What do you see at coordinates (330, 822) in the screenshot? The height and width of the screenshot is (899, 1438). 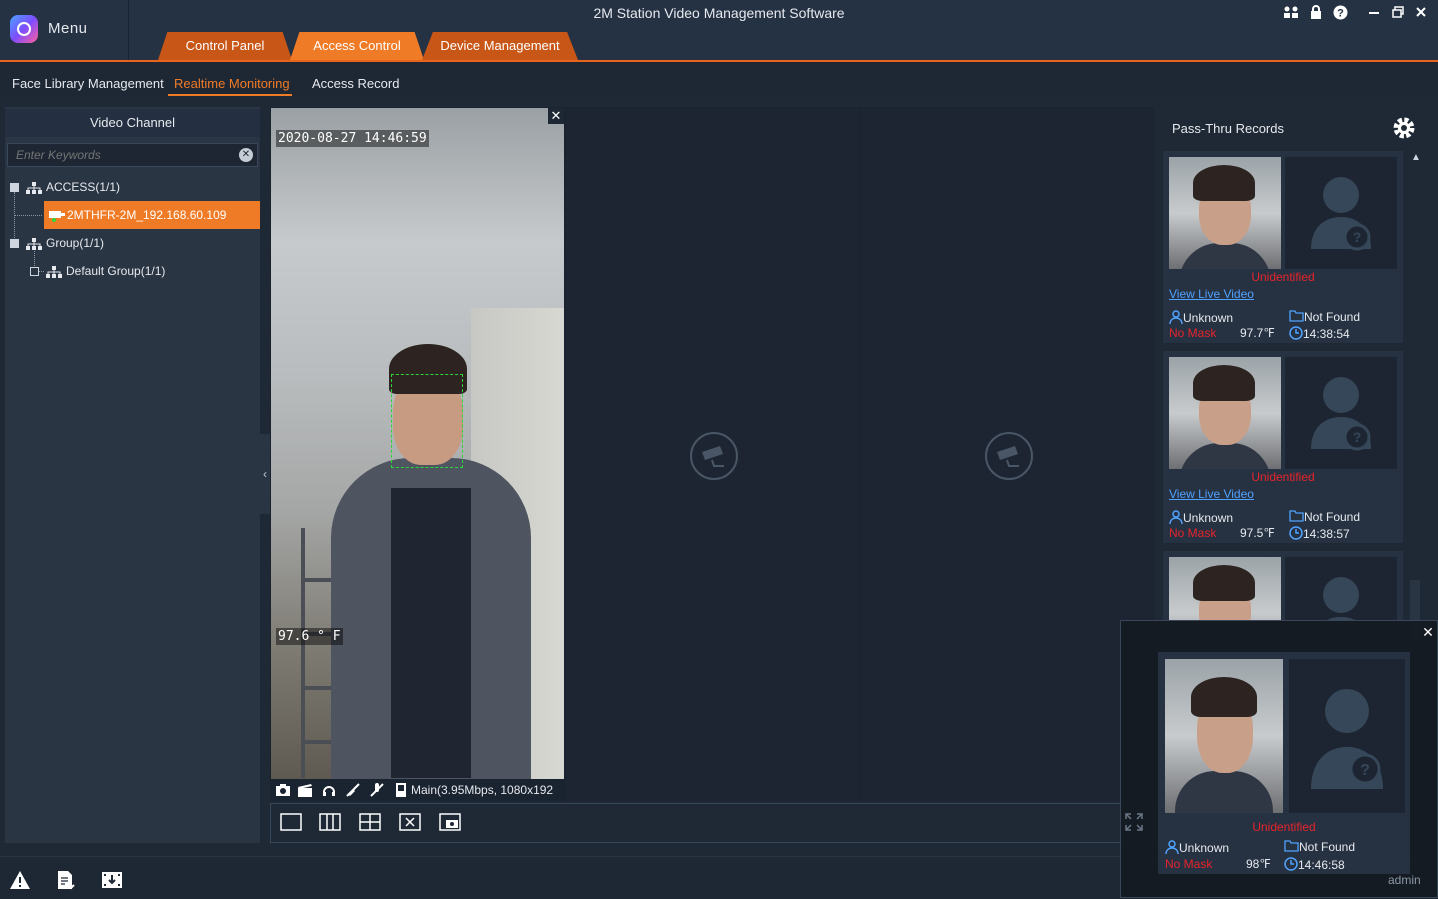 I see `layout-1x3-icon` at bounding box center [330, 822].